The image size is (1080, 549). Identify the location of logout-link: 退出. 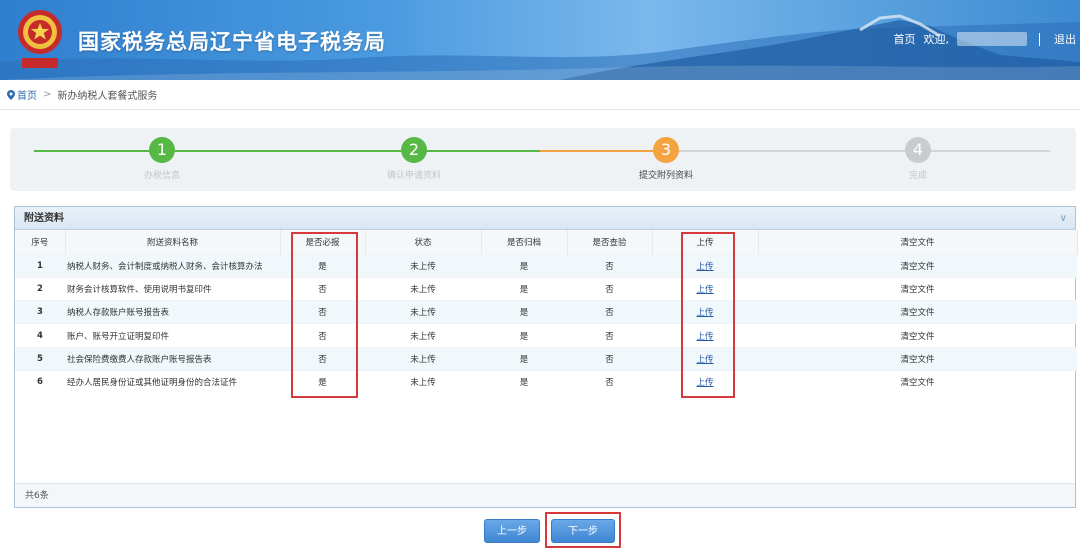
(1065, 39).